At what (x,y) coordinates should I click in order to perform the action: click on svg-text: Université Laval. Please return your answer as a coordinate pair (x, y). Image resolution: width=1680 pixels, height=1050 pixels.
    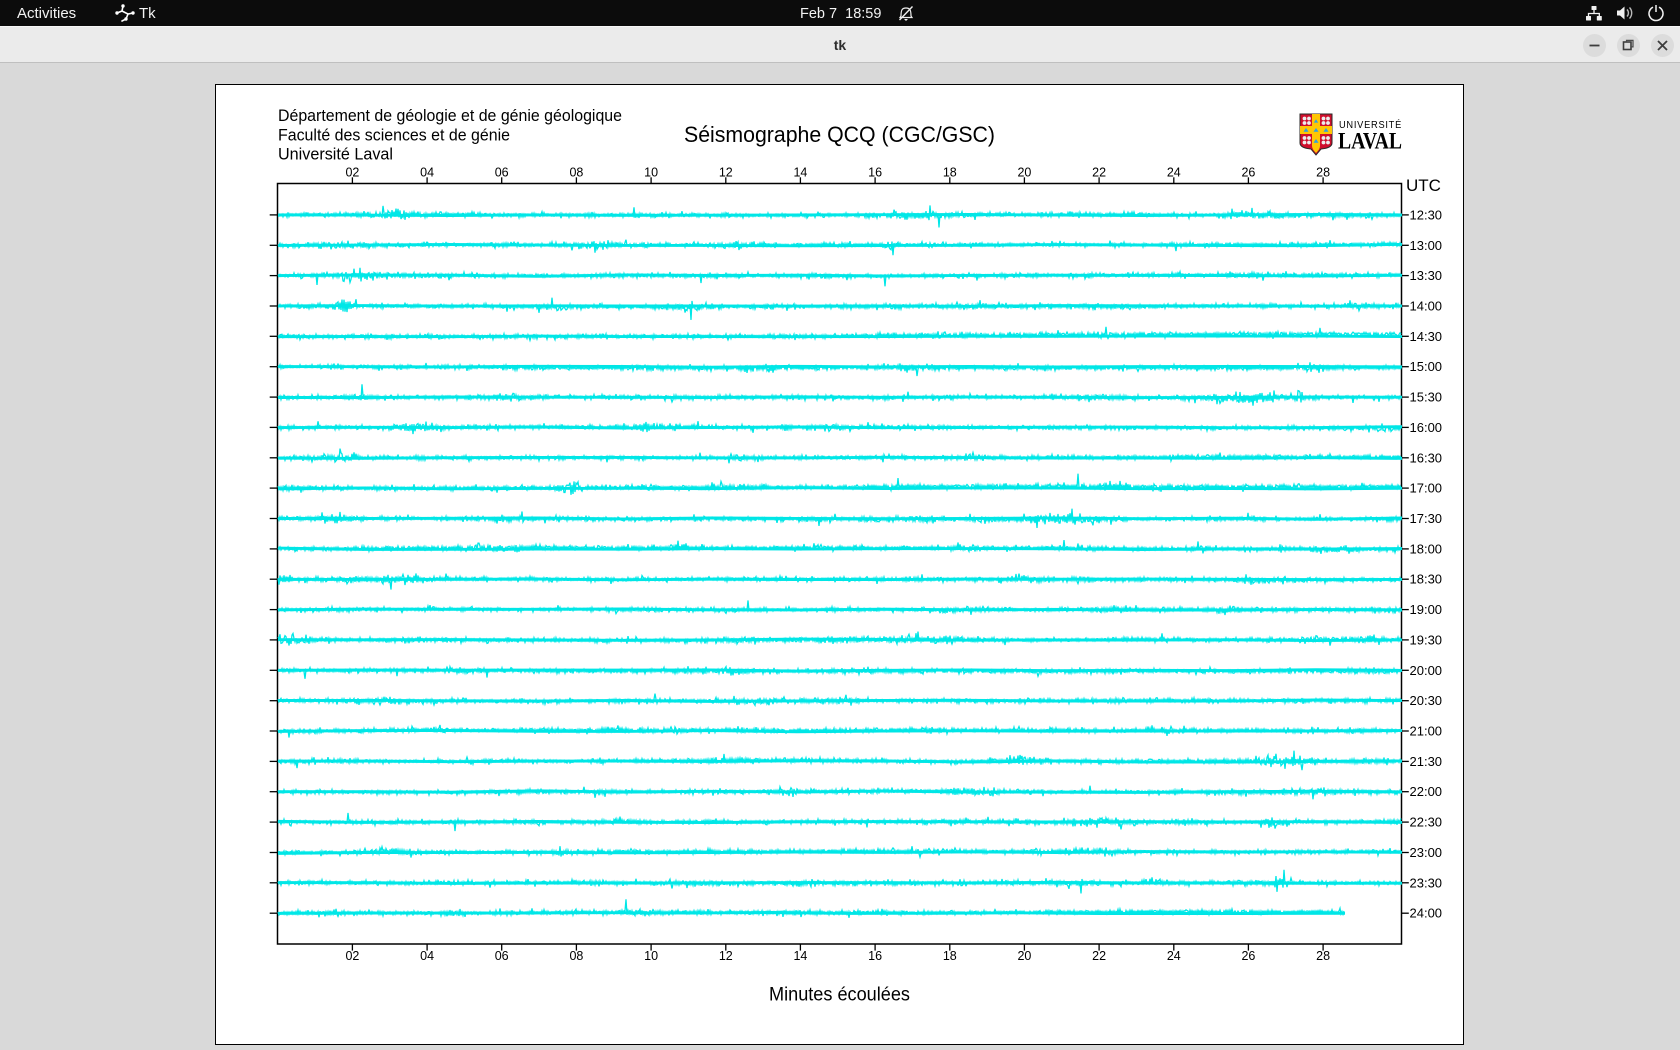
    Looking at the image, I should click on (335, 154).